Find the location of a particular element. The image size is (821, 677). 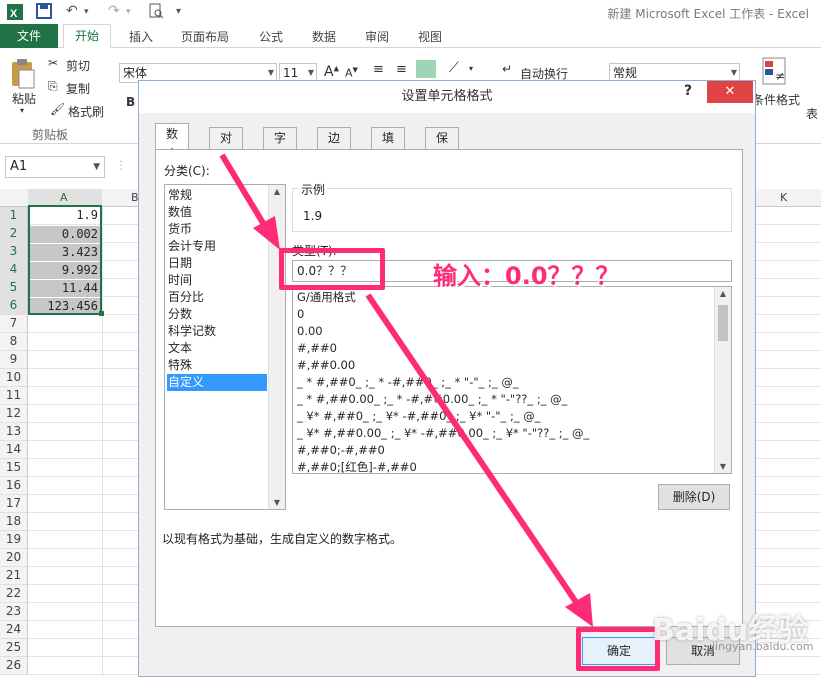

column-header-k: K is located at coordinates (783, 197).